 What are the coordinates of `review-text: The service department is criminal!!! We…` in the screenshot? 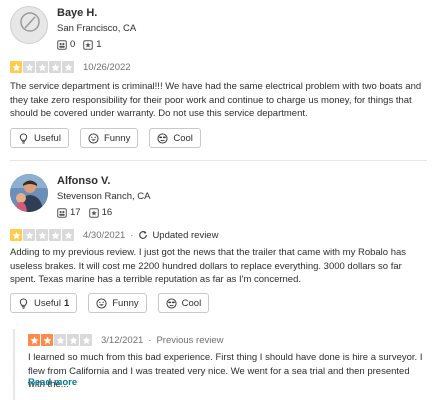 It's located at (216, 100).